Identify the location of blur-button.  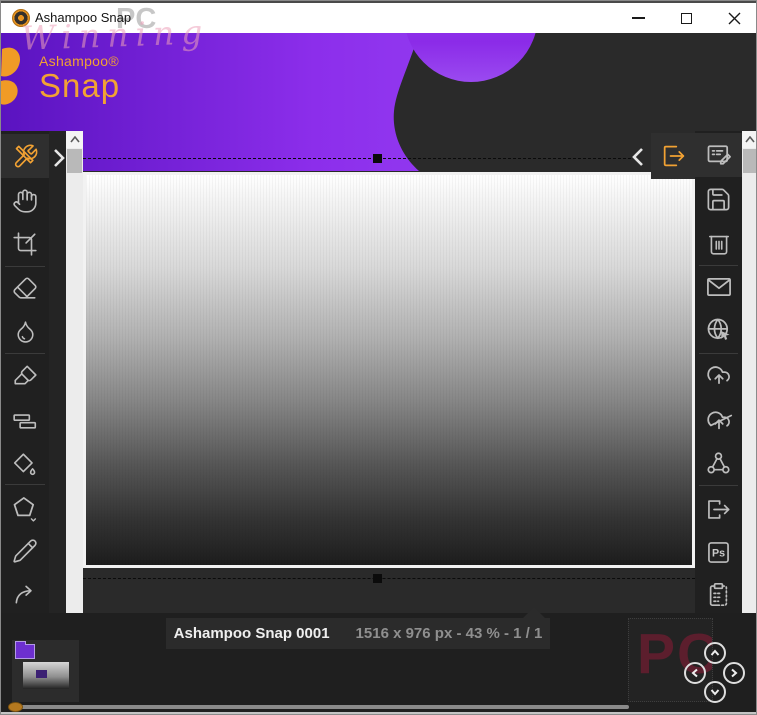
(25, 331).